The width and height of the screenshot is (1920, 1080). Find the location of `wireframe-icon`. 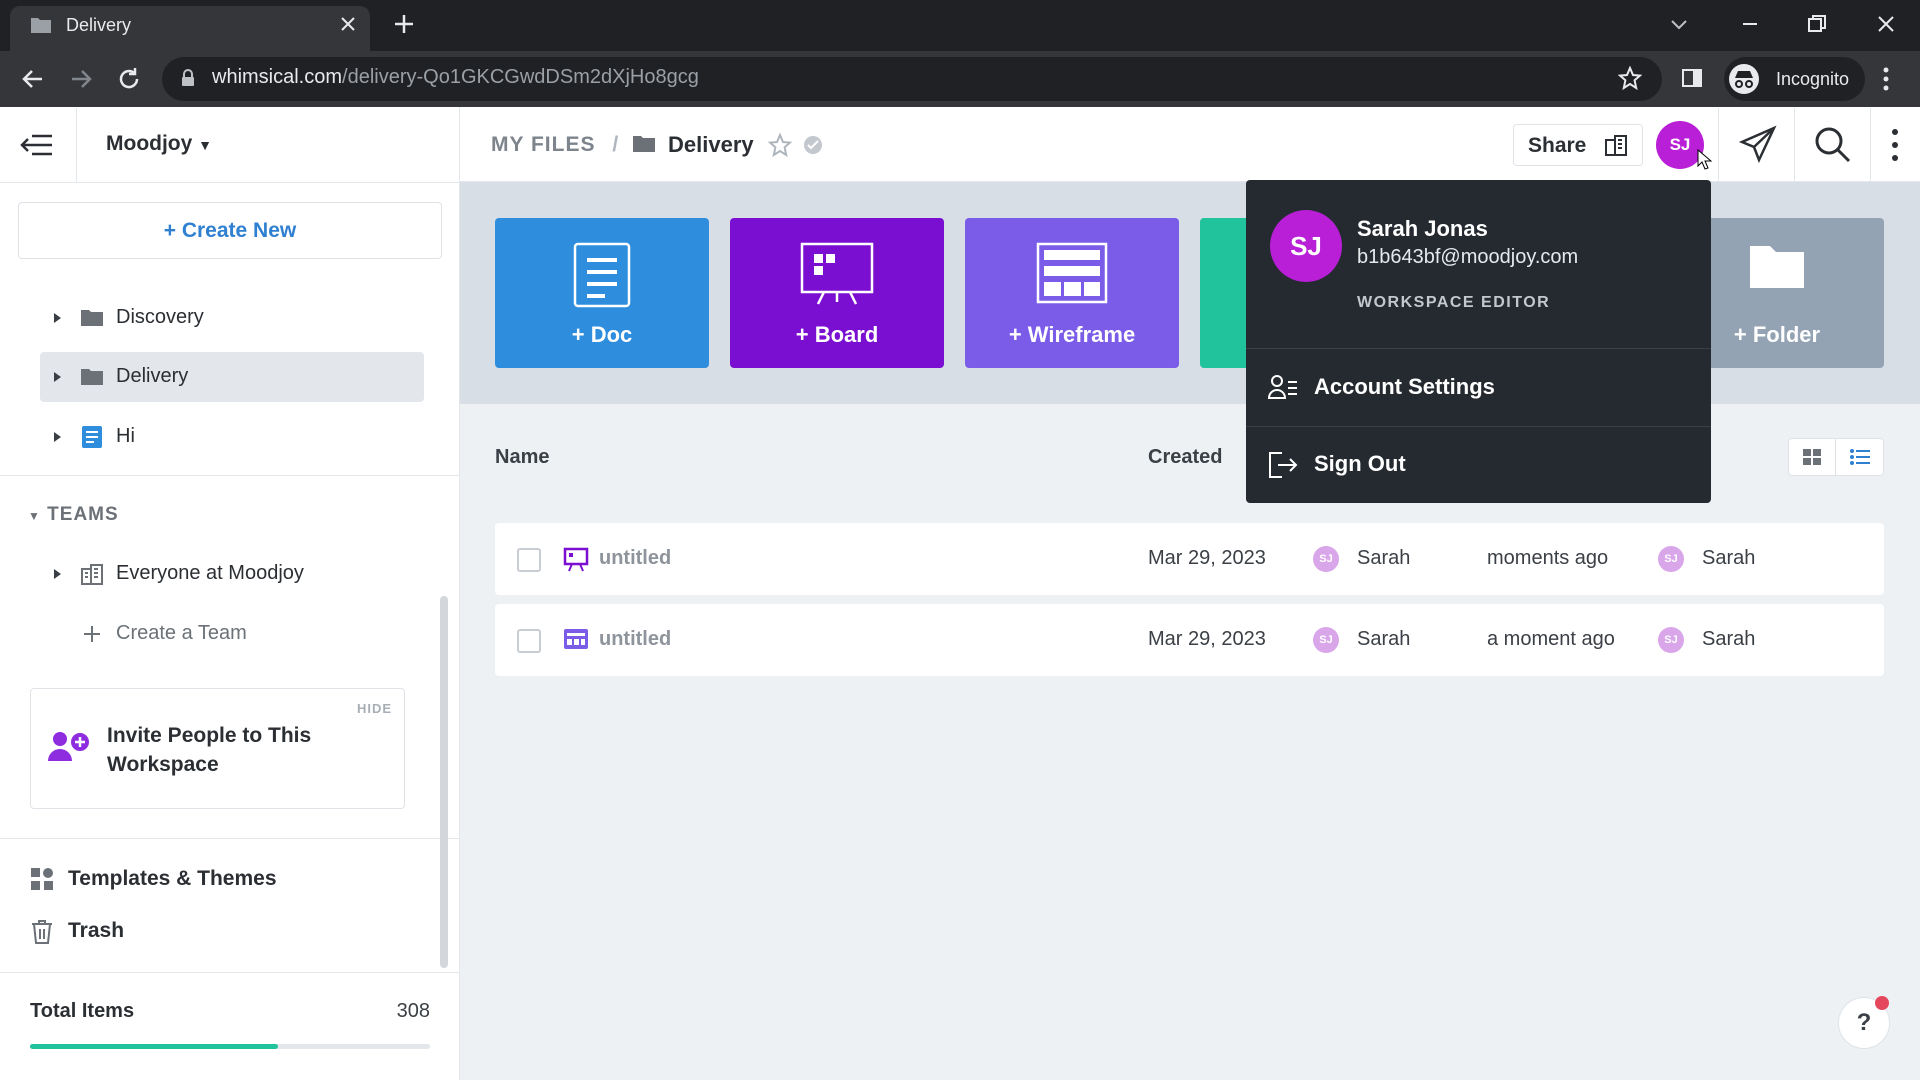

wireframe-icon is located at coordinates (1072, 273).